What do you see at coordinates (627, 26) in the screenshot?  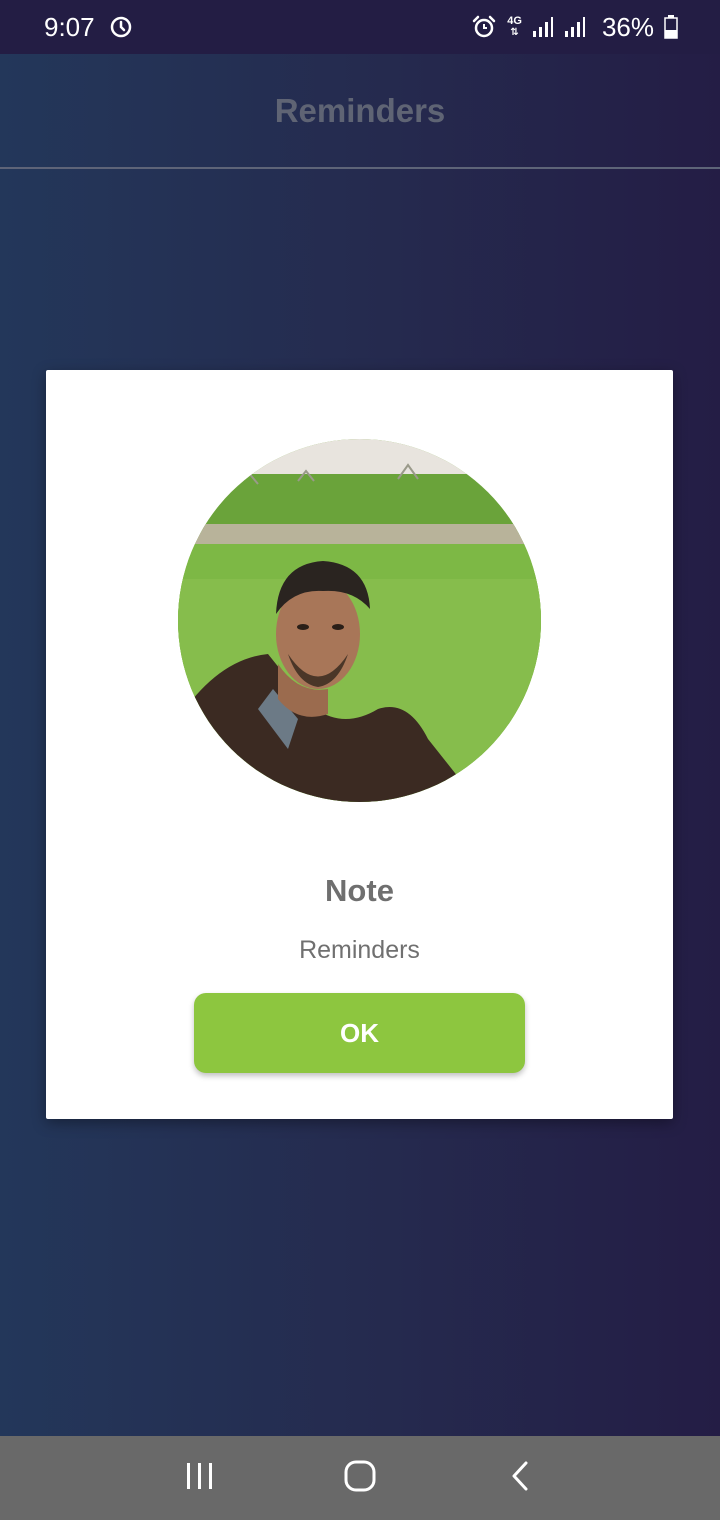 I see `battery-percent: 36%` at bounding box center [627, 26].